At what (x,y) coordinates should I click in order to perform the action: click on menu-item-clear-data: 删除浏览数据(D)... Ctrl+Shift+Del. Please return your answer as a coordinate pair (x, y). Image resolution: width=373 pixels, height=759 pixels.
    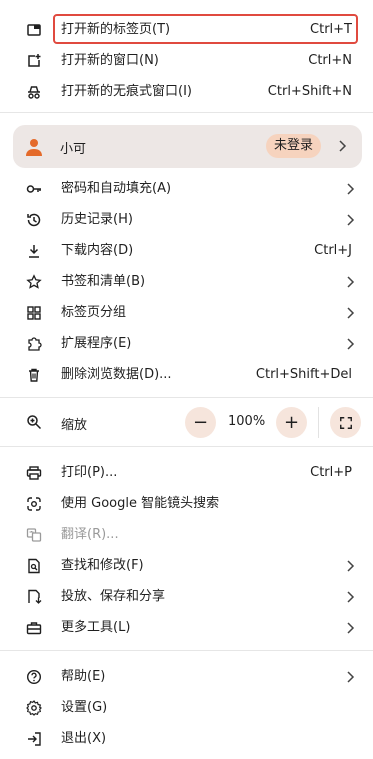
    Looking at the image, I should click on (186, 374).